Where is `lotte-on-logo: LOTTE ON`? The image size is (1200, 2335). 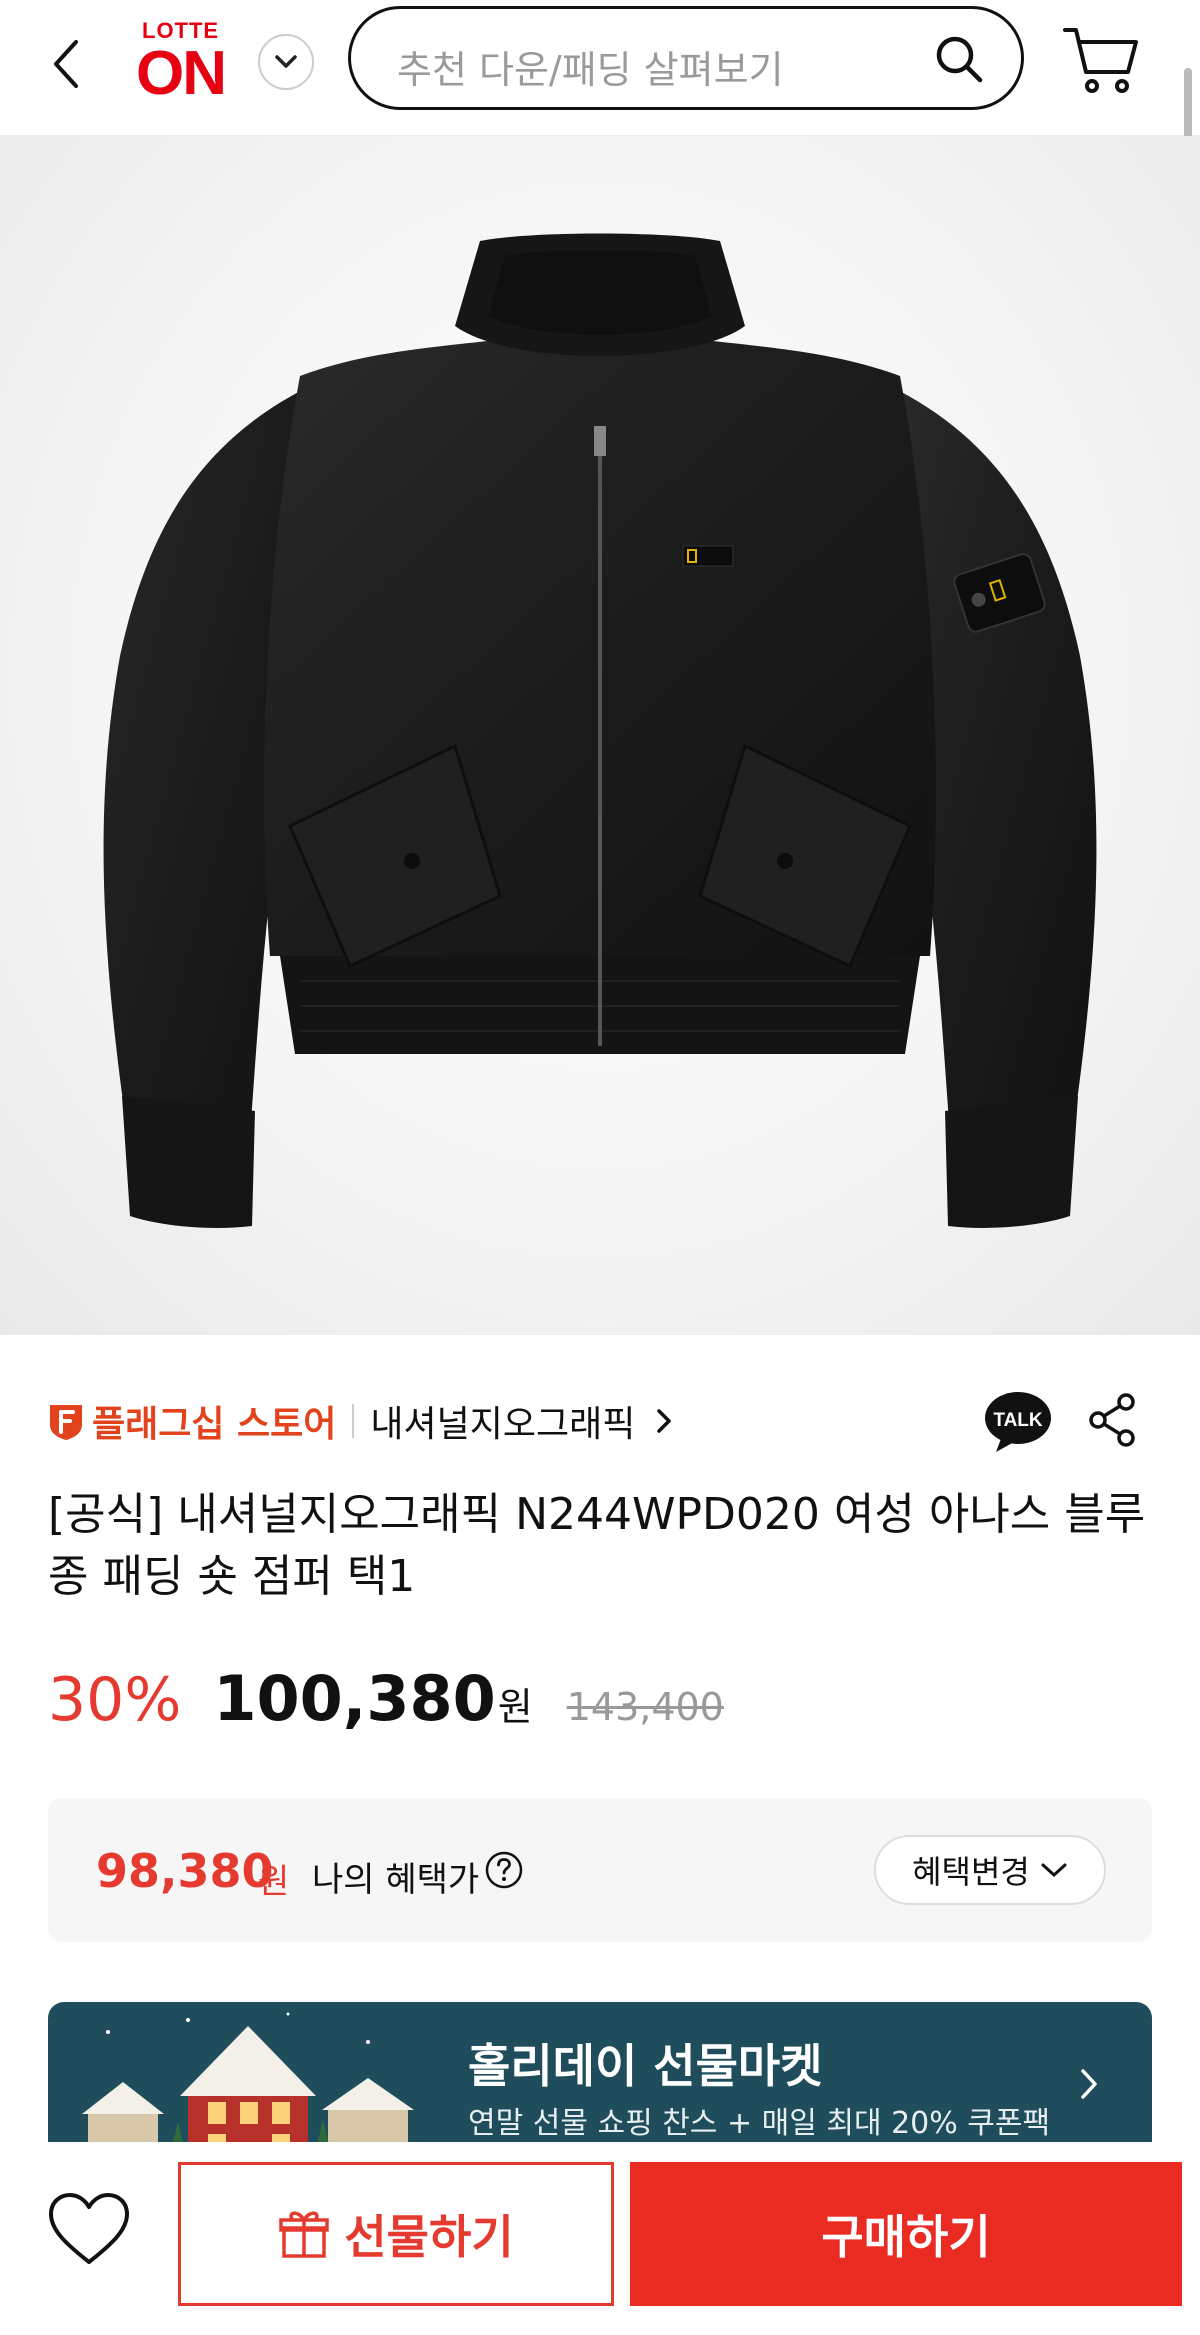
lotte-on-logo: LOTTE ON is located at coordinates (186, 63).